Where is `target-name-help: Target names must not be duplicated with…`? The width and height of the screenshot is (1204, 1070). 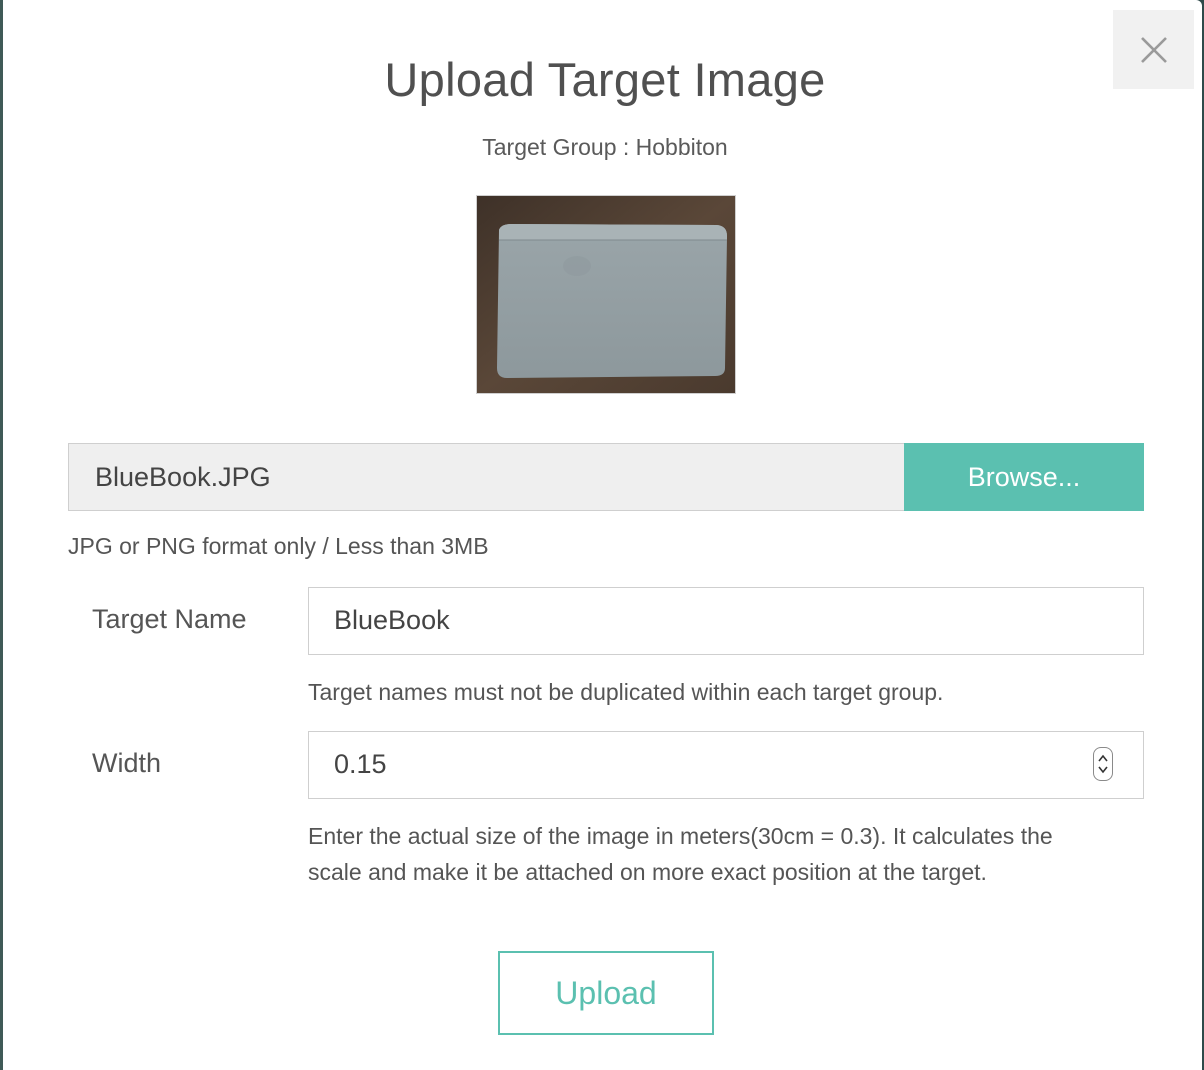
target-name-help: Target names must not be duplicated with… is located at coordinates (626, 692).